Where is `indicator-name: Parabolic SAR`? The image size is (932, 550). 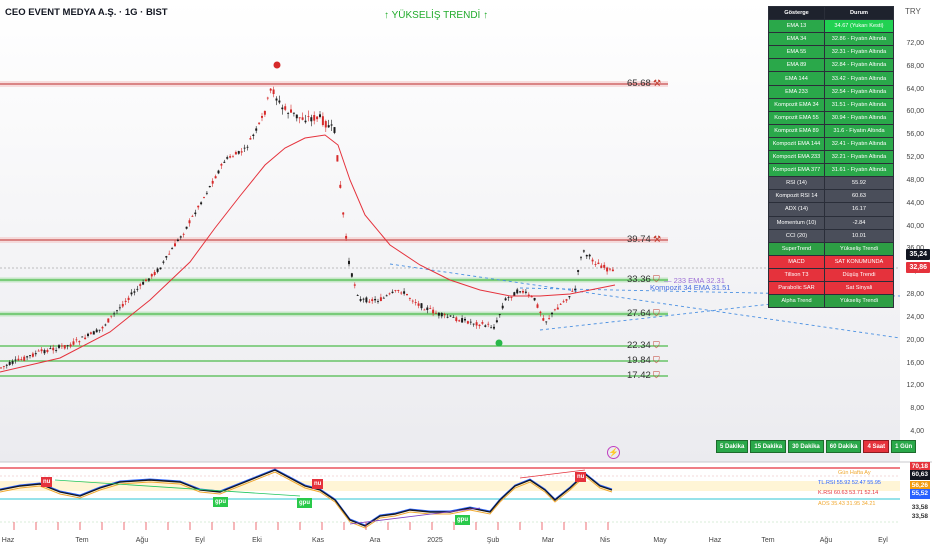
indicator-name: Parabolic SAR is located at coordinates (796, 288).